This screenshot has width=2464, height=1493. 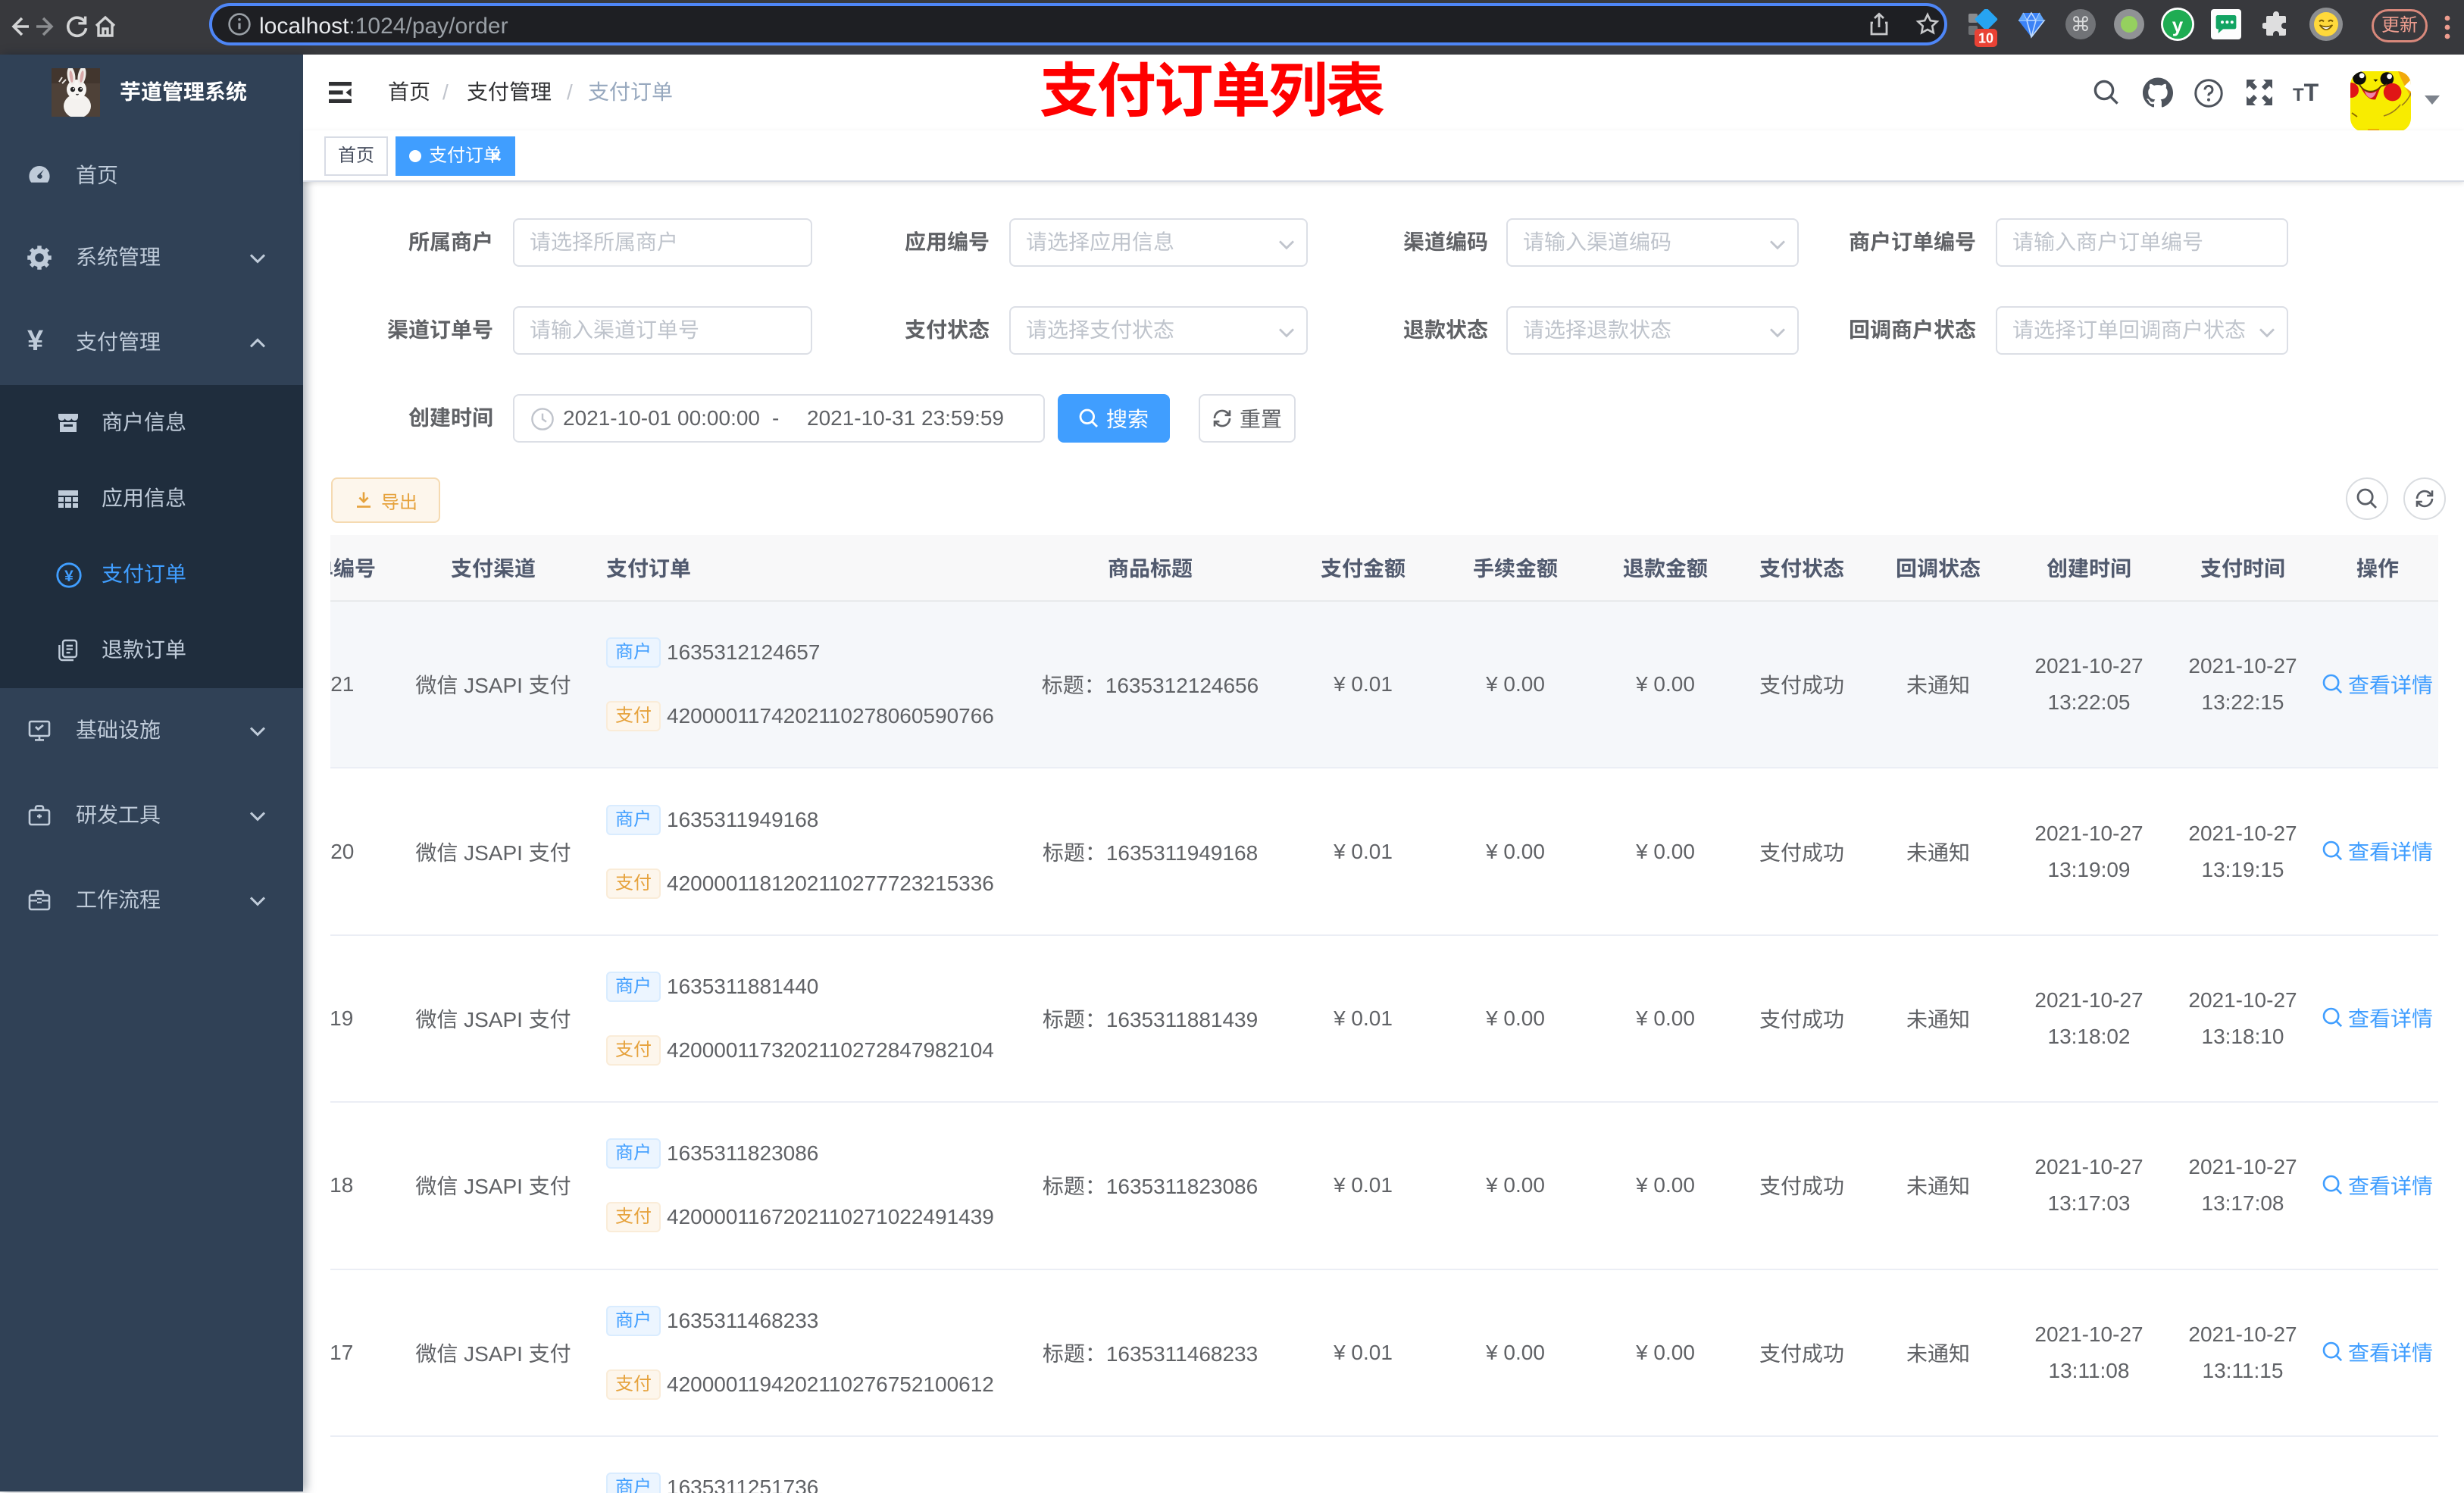 What do you see at coordinates (1985, 38) in the screenshot?
I see `svg-text: 10` at bounding box center [1985, 38].